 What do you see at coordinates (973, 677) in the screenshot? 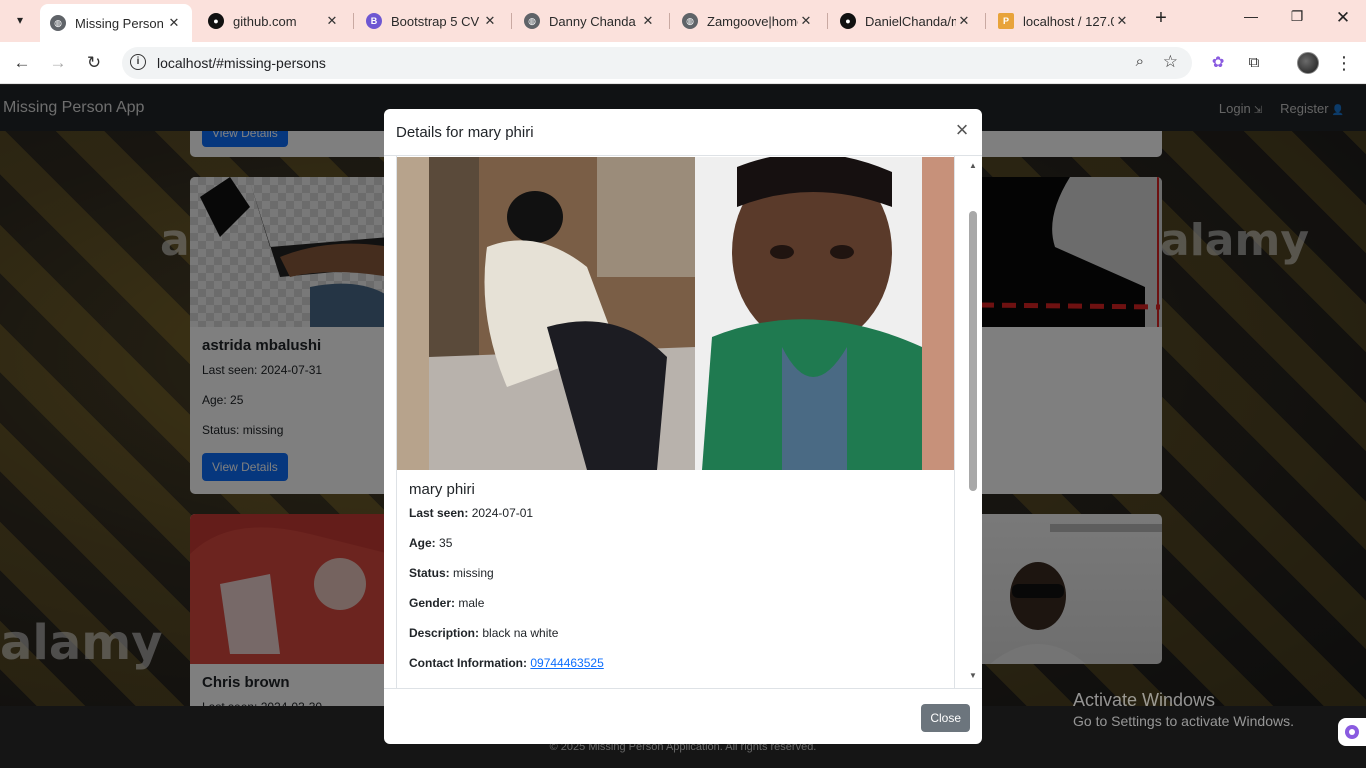
I see `scroll-down-icon: ▼` at bounding box center [973, 677].